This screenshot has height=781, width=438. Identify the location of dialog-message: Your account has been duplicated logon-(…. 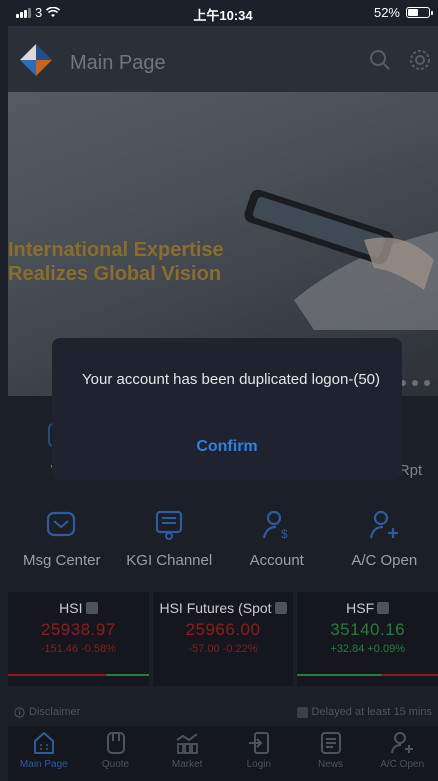
(231, 379).